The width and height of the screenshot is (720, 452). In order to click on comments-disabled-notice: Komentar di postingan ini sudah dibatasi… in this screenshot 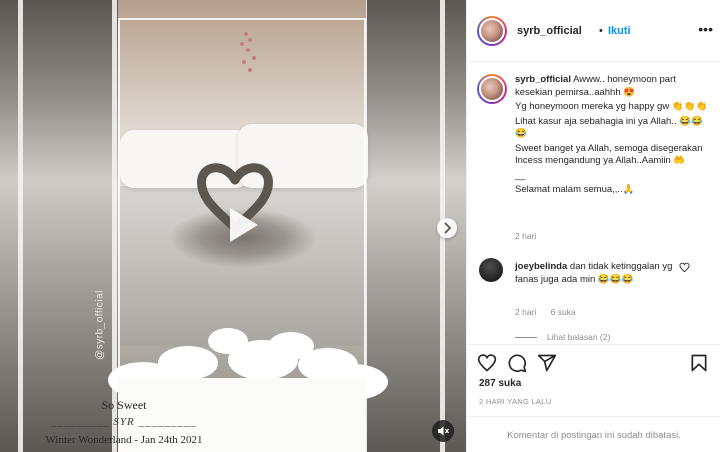, I will do `click(594, 435)`.